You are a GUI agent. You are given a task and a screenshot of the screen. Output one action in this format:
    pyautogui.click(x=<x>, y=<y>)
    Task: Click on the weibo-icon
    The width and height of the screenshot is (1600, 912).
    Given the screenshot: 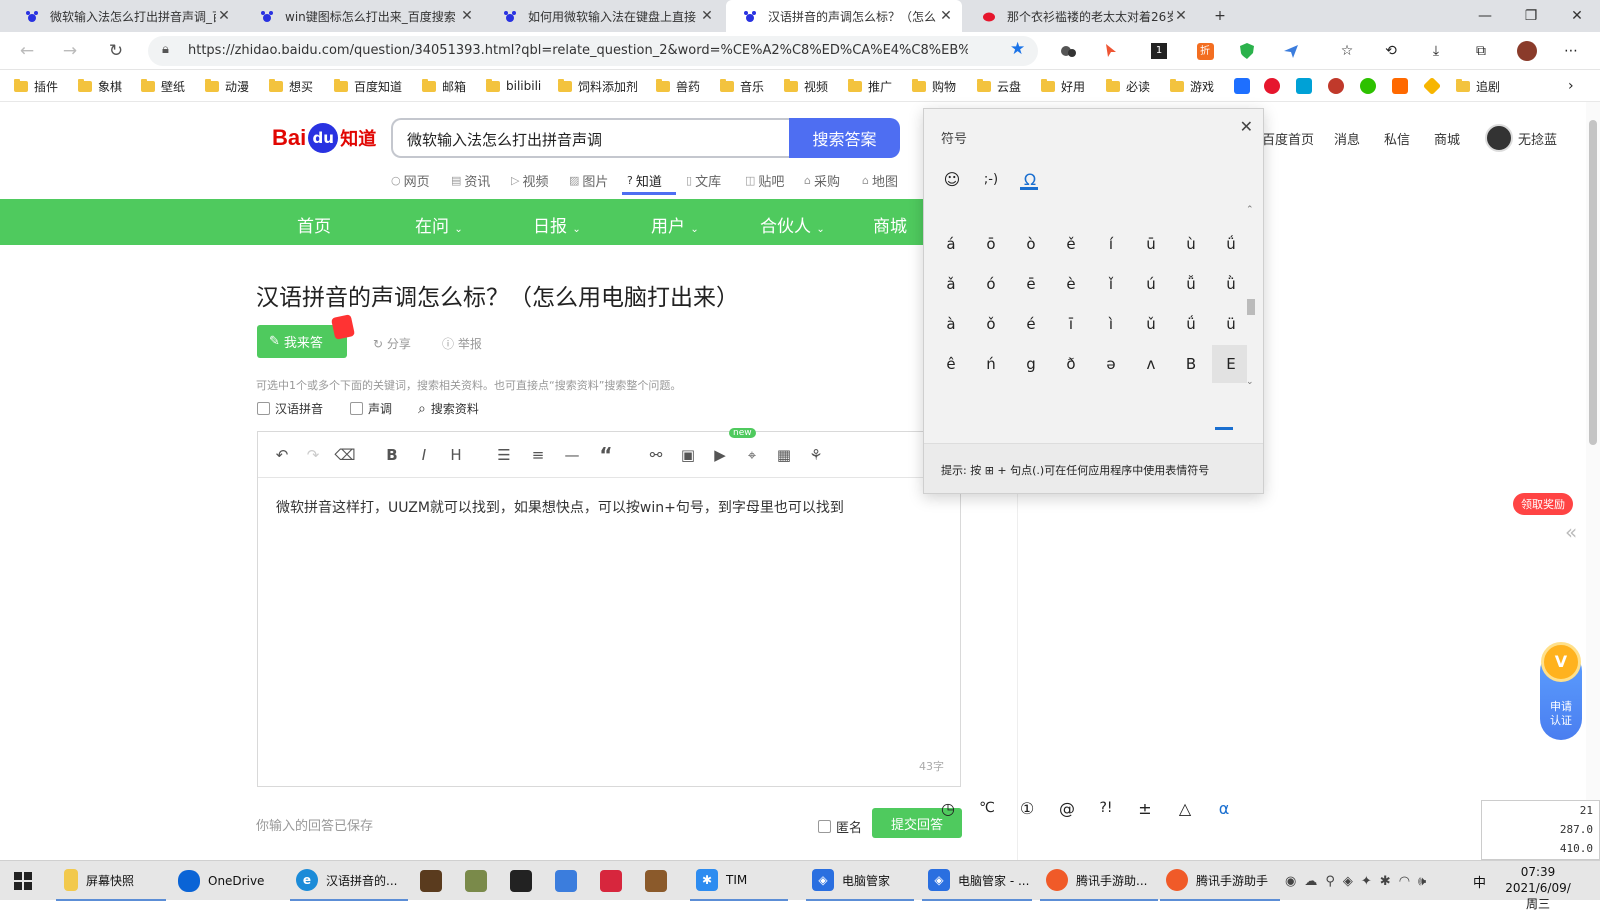 What is the action you would take?
    pyautogui.click(x=1272, y=86)
    